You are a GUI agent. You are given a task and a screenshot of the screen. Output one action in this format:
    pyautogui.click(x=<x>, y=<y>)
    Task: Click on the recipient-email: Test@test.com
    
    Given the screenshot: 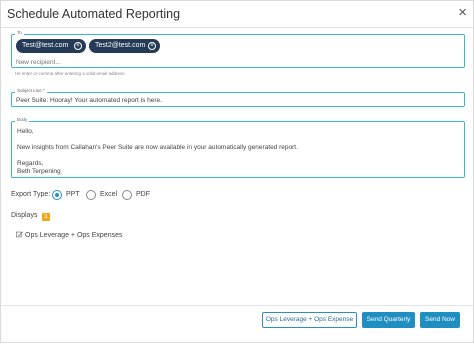 What is the action you would take?
    pyautogui.click(x=45, y=45)
    